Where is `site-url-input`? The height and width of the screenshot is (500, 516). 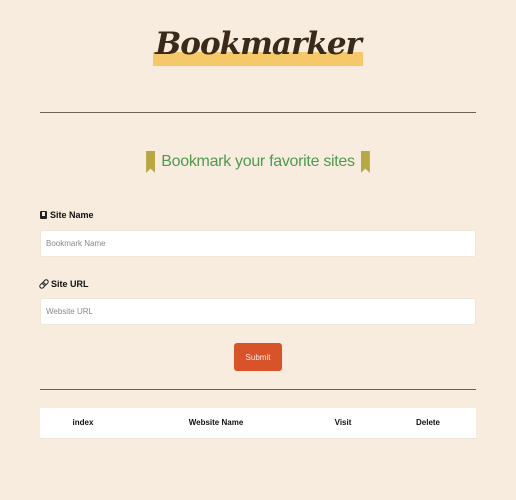 site-url-input is located at coordinates (258, 311).